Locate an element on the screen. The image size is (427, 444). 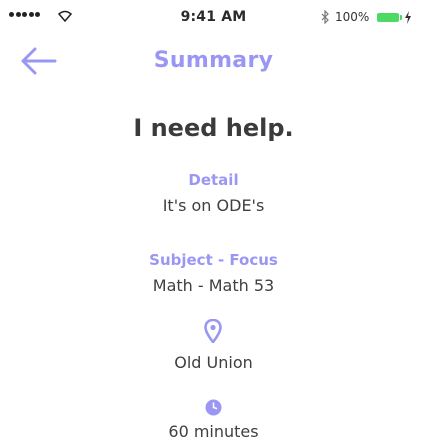
charging-icon is located at coordinates (408, 17).